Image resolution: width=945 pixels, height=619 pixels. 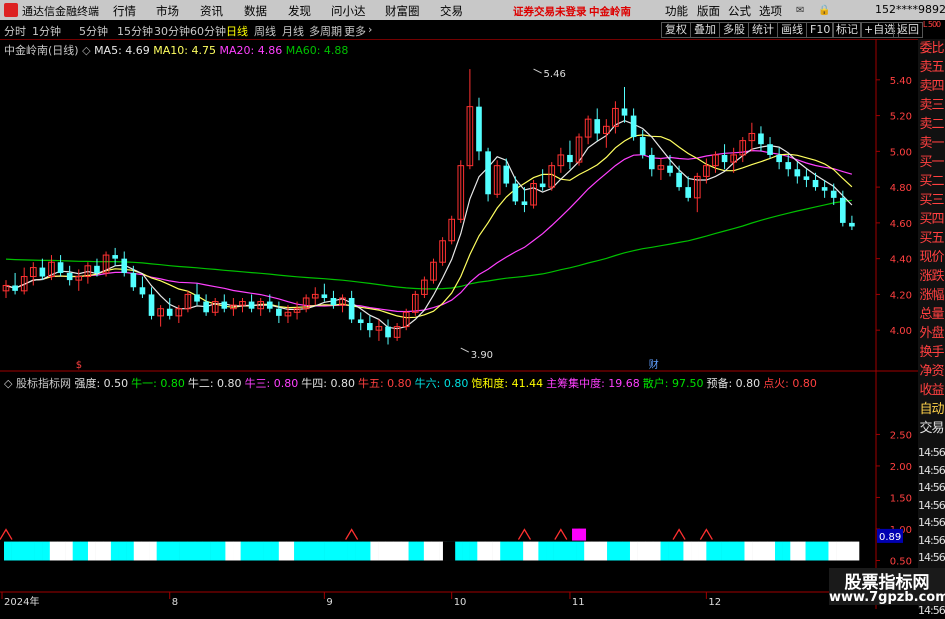 What do you see at coordinates (931, 181) in the screenshot?
I see `sidebar-item: 买二` at bounding box center [931, 181].